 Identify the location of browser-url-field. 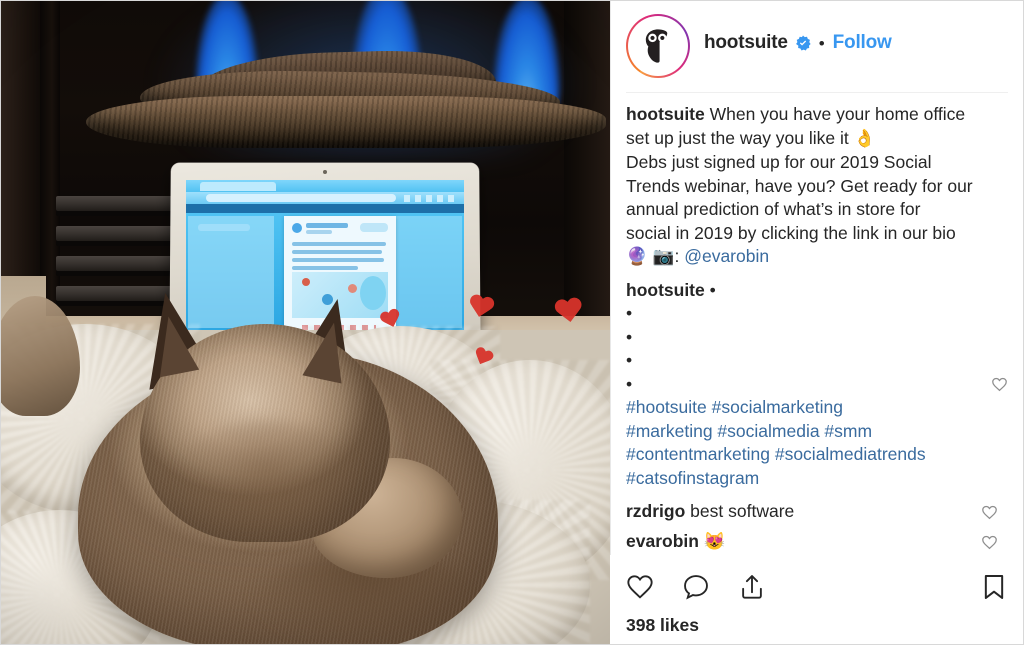
(301, 198).